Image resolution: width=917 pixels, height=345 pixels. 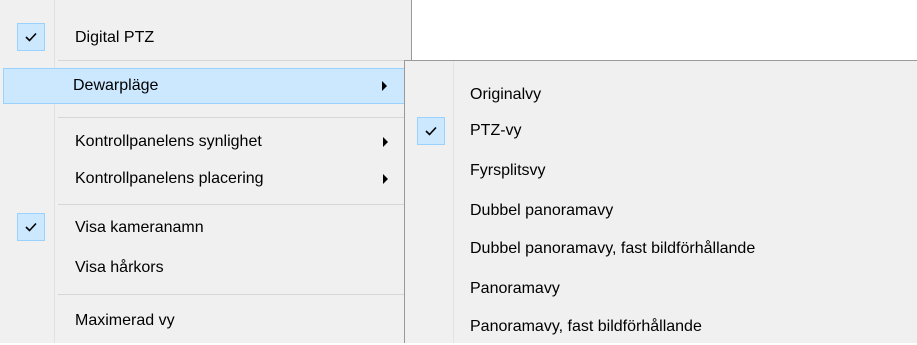 I want to click on menu-item-show-crosshair: Visa hårkors, so click(x=205, y=268).